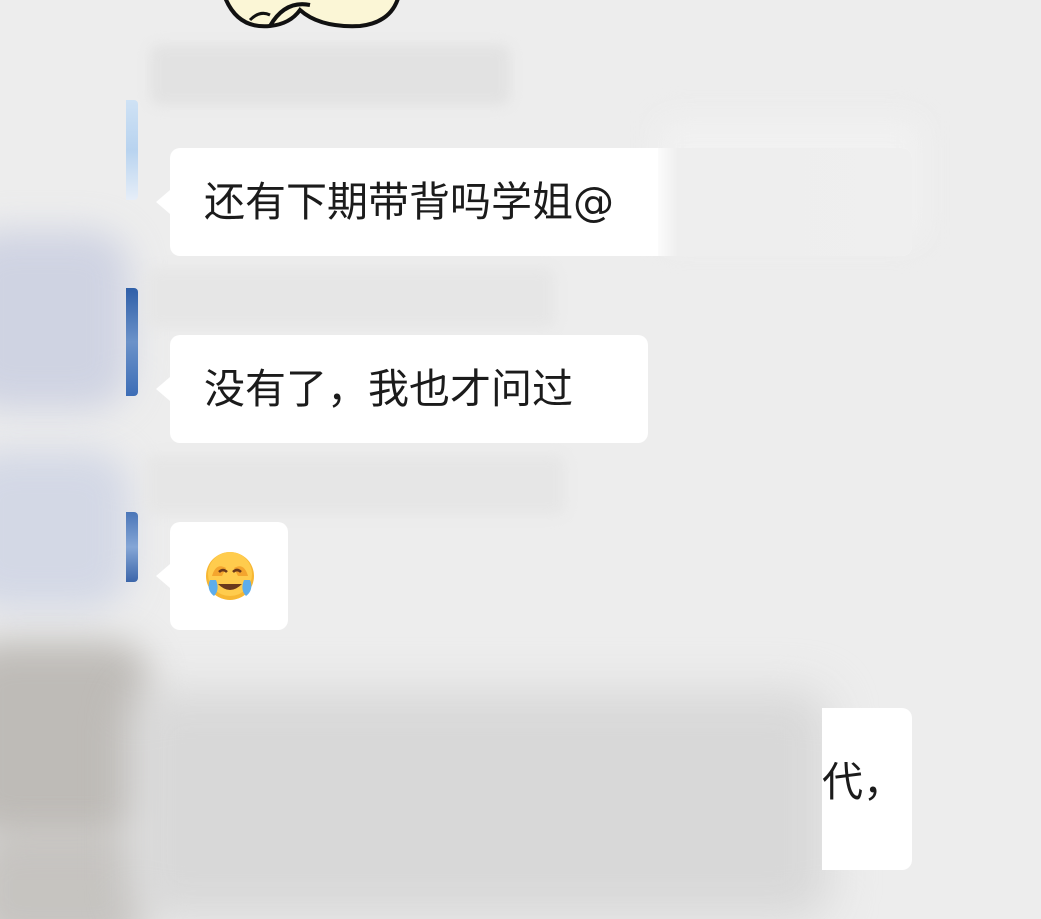  I want to click on message-bubble: 没有了，我也才问过, so click(402, 389).